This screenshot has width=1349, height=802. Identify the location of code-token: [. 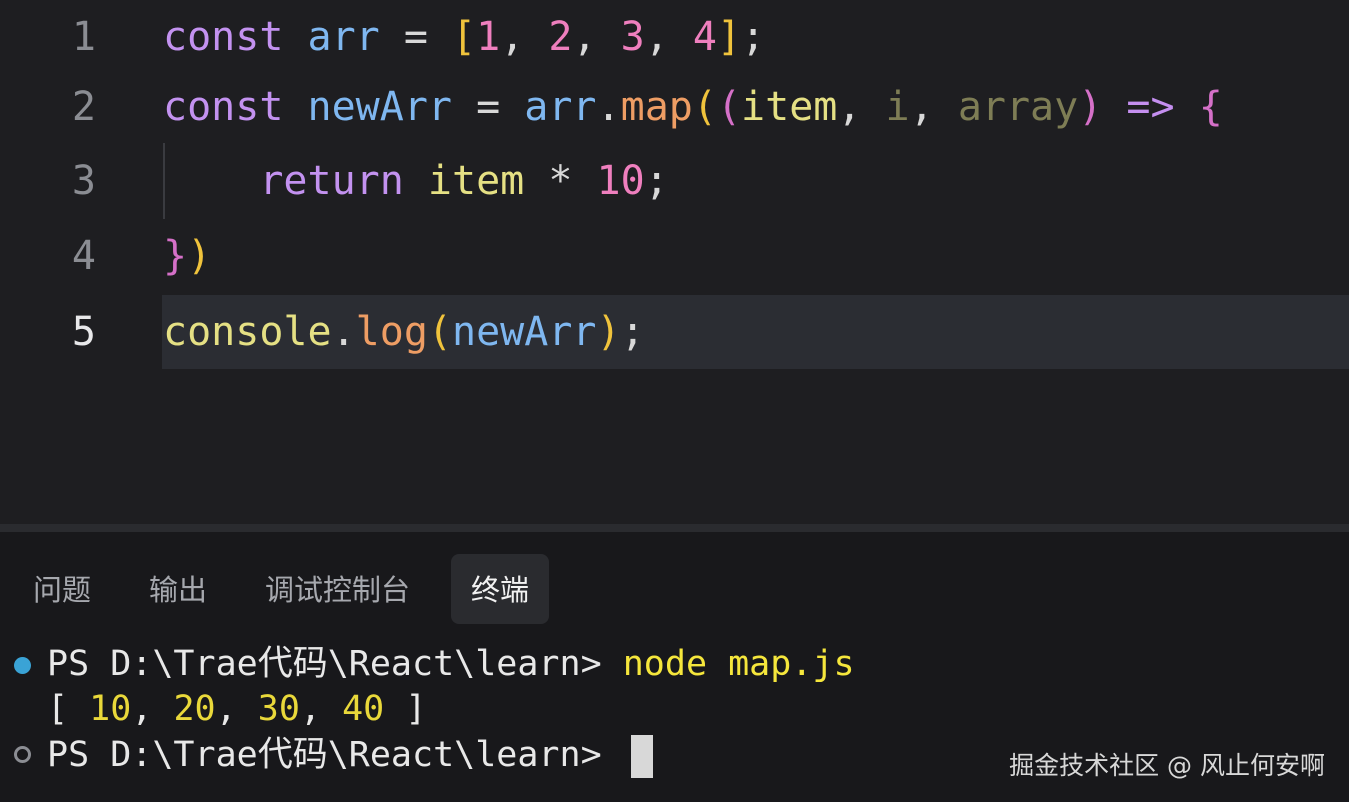
(464, 37).